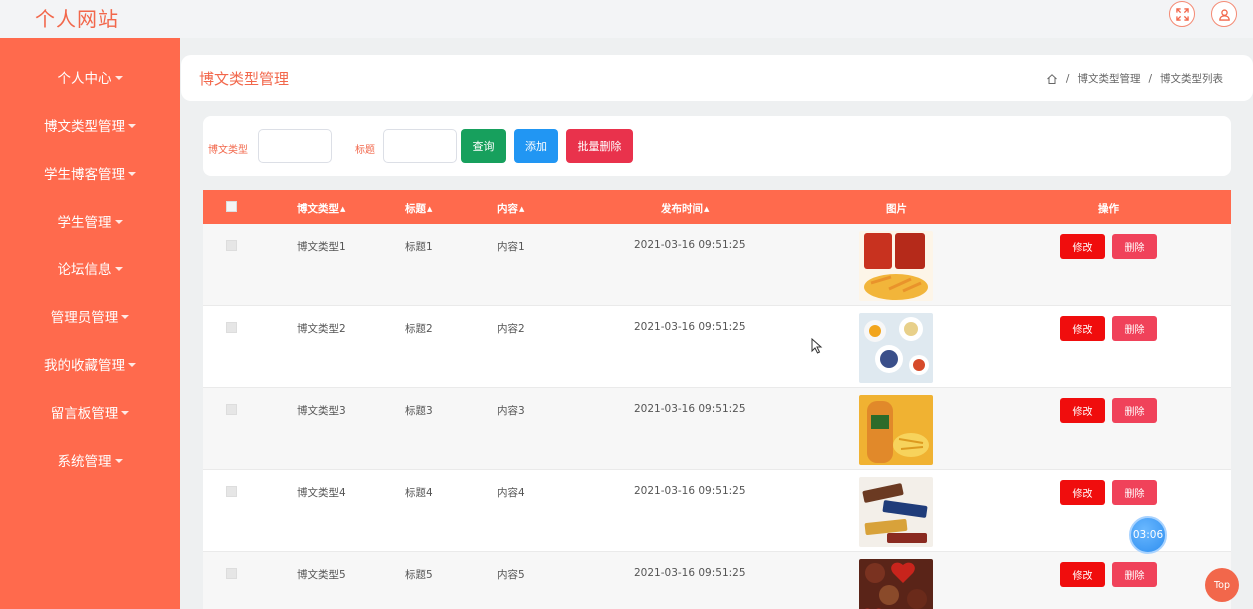  What do you see at coordinates (244, 79) in the screenshot?
I see `page-title: 博文类型管理` at bounding box center [244, 79].